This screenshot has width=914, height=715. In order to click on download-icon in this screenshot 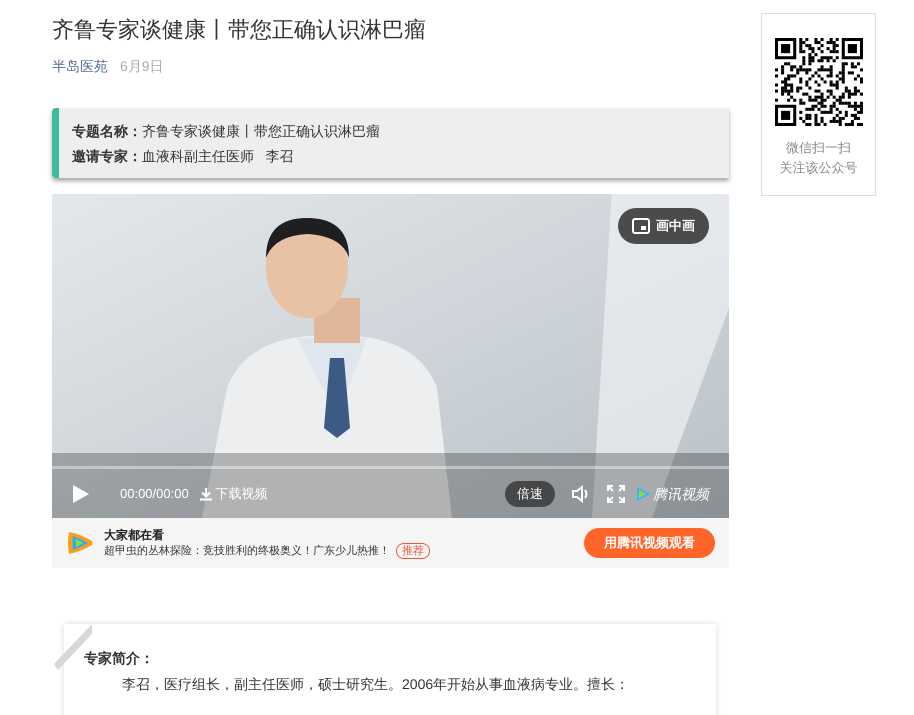, I will do `click(205, 494)`.